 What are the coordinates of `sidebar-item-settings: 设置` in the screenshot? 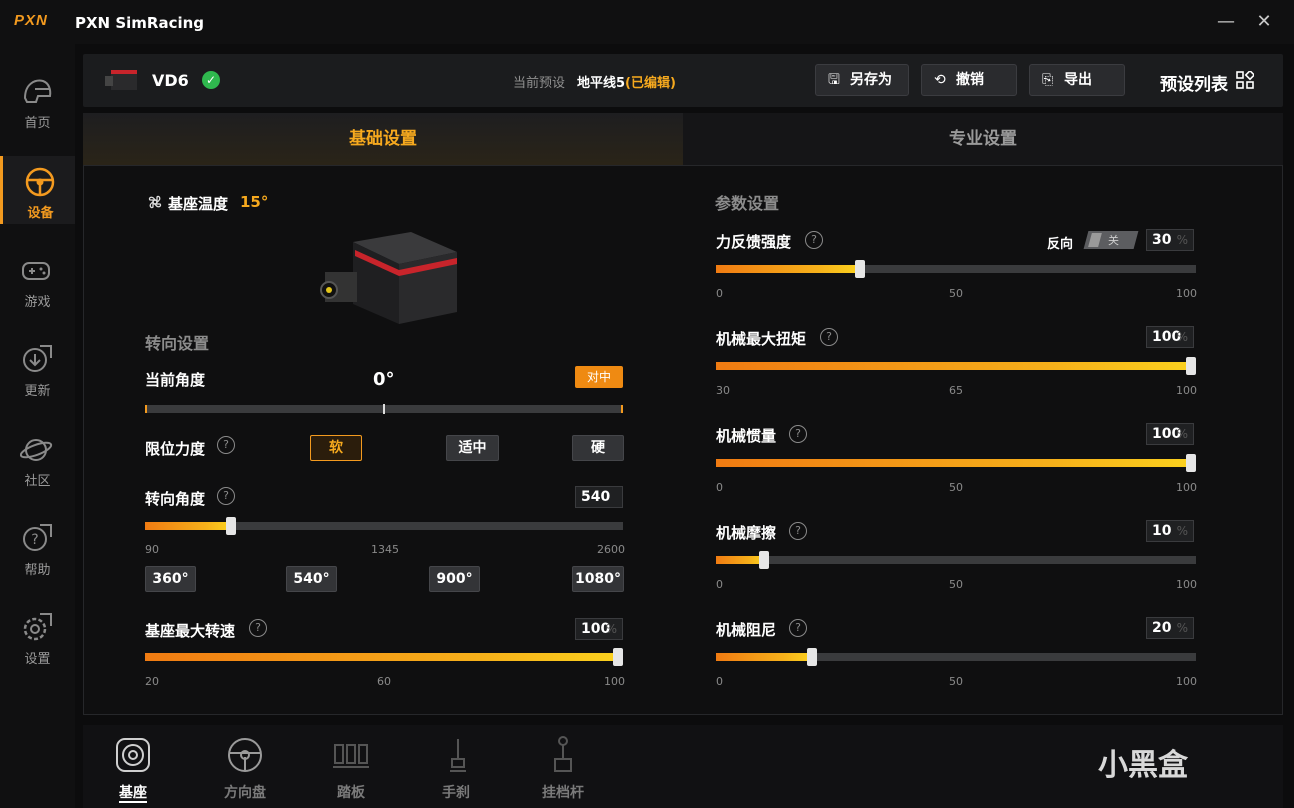 It's located at (37, 636).